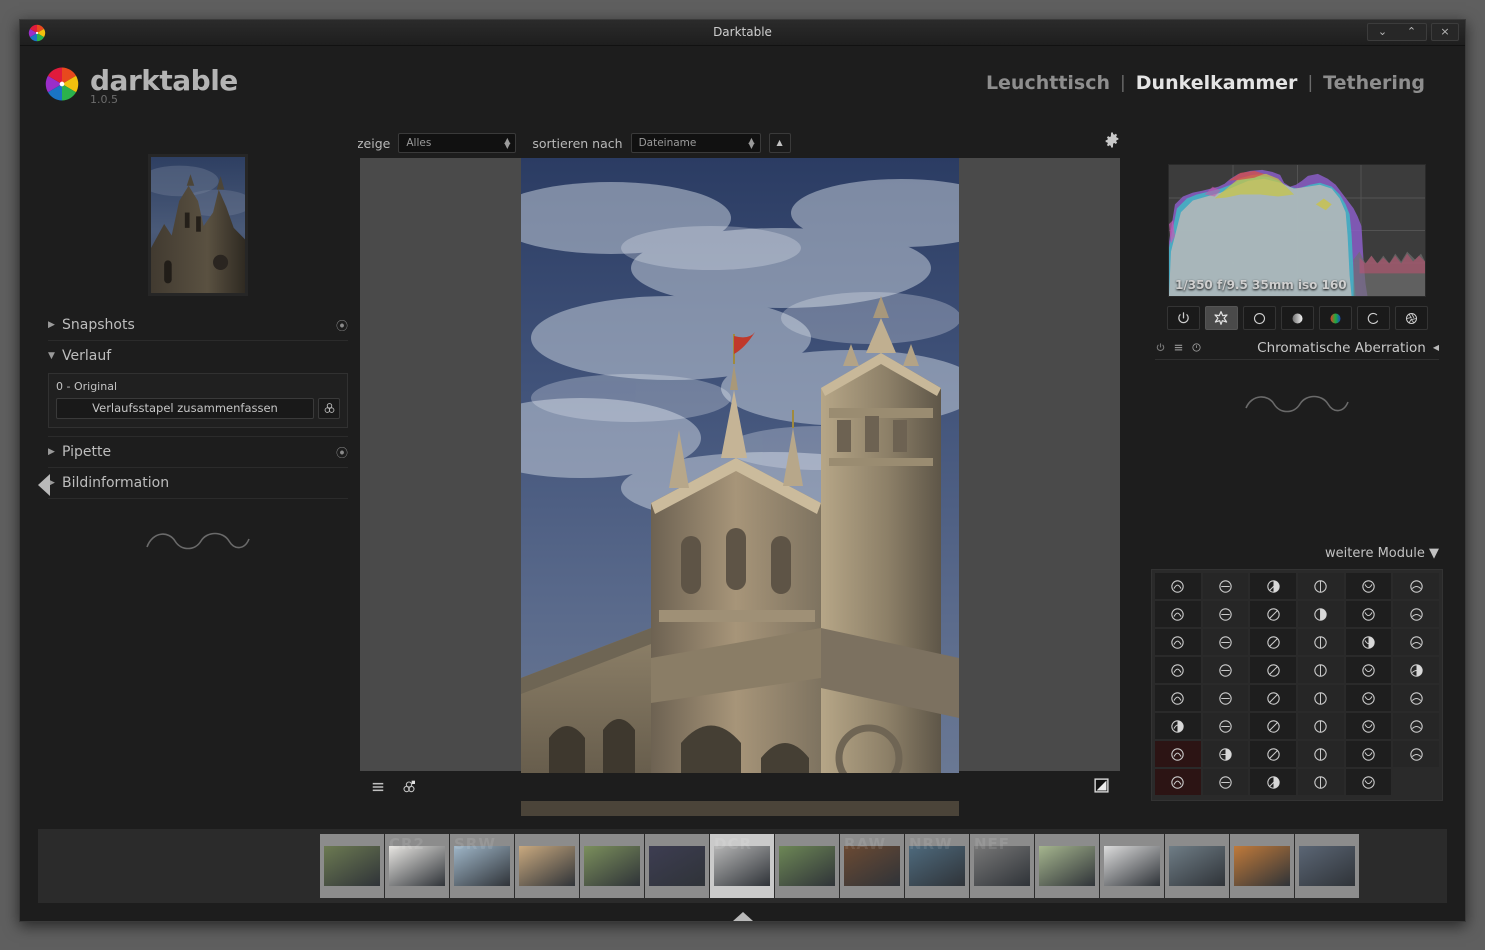 The image size is (1485, 950). What do you see at coordinates (1436, 347) in the screenshot?
I see `module-collapse-triangle: ◀` at bounding box center [1436, 347].